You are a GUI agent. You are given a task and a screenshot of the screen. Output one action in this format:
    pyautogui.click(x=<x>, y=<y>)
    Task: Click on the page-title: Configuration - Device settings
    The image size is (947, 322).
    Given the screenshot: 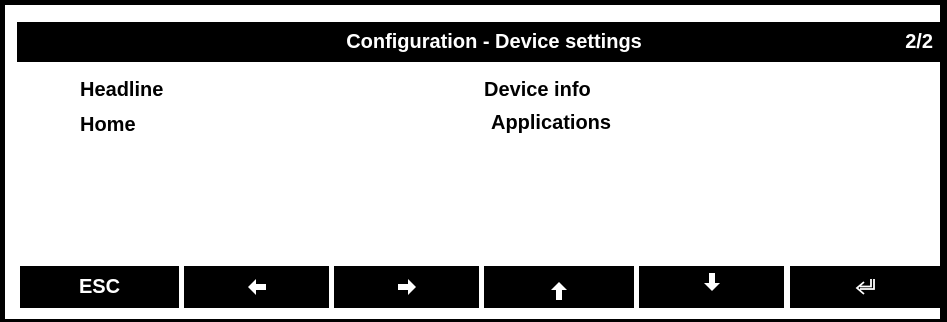 What is the action you would take?
    pyautogui.click(x=494, y=42)
    